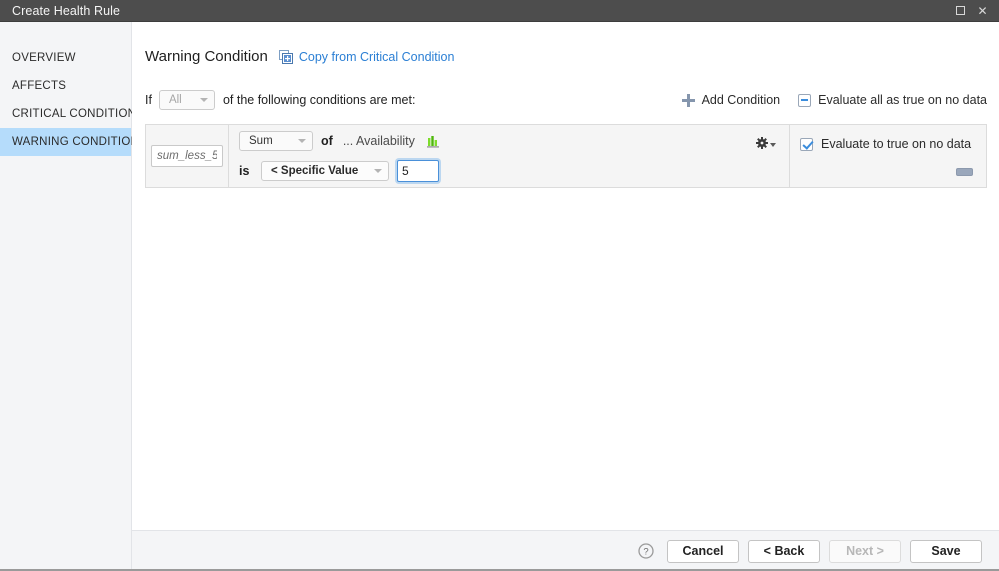 Image resolution: width=999 pixels, height=571 pixels. What do you see at coordinates (766, 156) in the screenshot?
I see `condition-settings-cell` at bounding box center [766, 156].